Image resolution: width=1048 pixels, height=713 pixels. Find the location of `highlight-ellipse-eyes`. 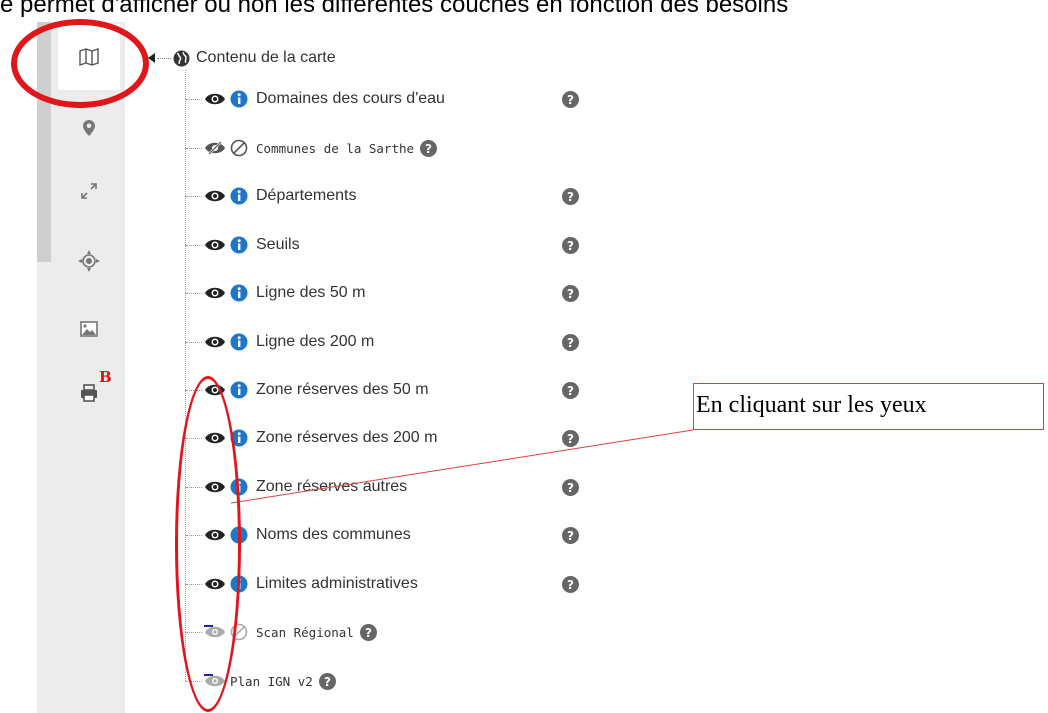

highlight-ellipse-eyes is located at coordinates (208, 544).